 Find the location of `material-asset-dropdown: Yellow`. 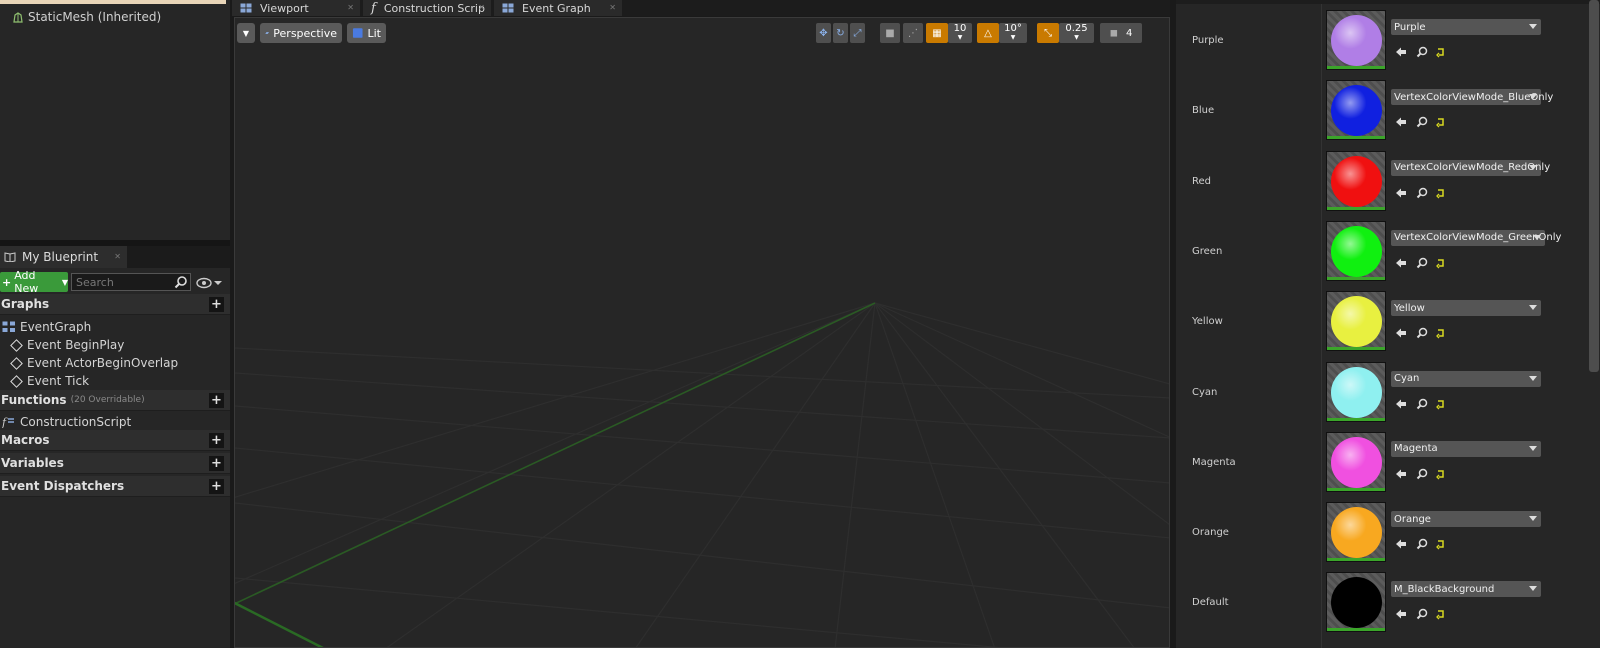

material-asset-dropdown: Yellow is located at coordinates (1466, 308).